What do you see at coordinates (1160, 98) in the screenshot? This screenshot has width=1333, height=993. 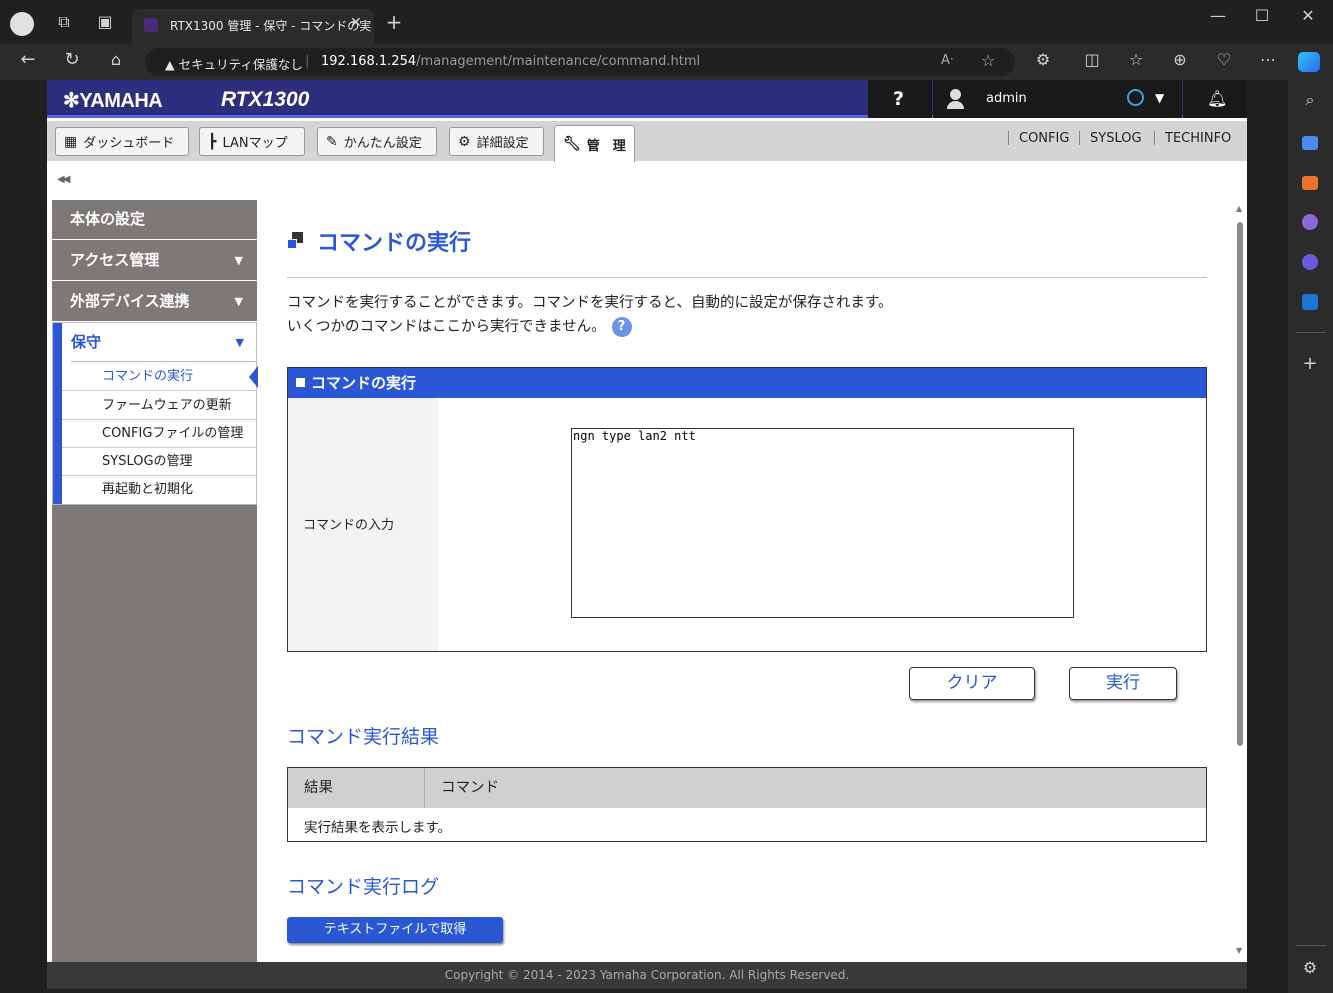 I see `chevron-down-icon: ▼` at bounding box center [1160, 98].